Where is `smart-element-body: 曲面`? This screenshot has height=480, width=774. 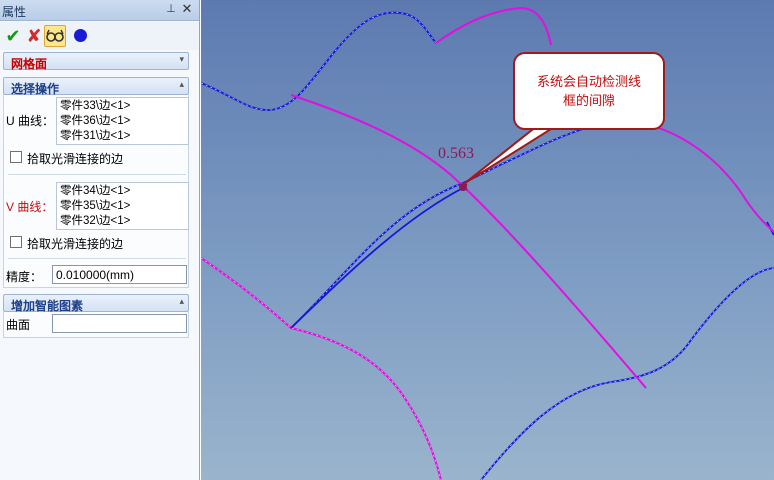
smart-element-body: 曲面 is located at coordinates (96, 325).